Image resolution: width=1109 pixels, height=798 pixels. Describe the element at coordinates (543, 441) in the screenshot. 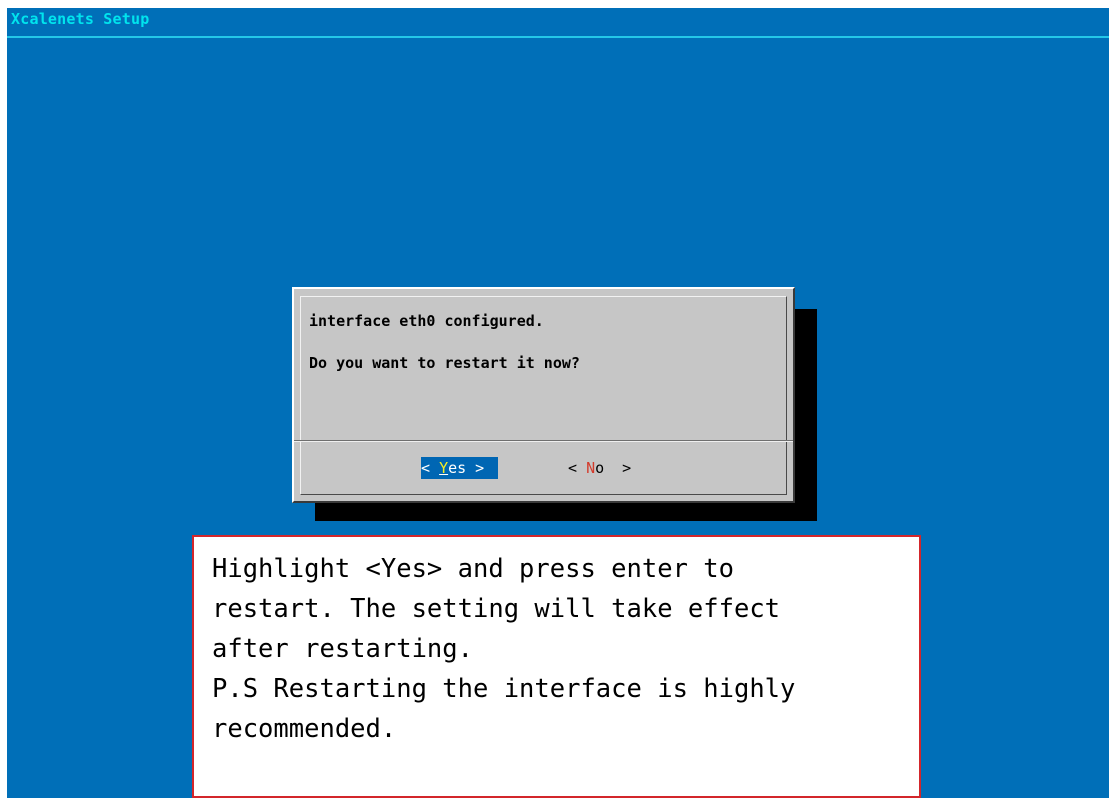

I see `button-row-divider` at that location.